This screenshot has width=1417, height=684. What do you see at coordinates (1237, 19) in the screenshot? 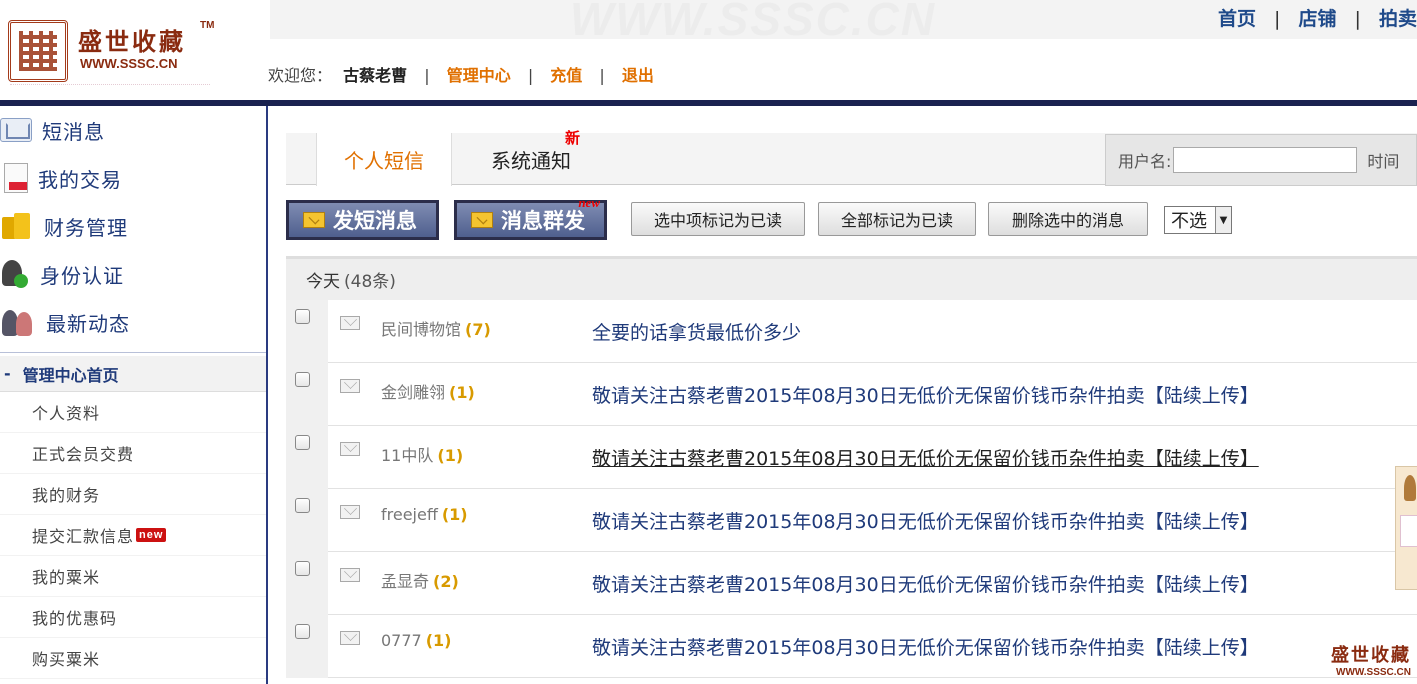
I see `top-nav-home: 首页` at bounding box center [1237, 19].